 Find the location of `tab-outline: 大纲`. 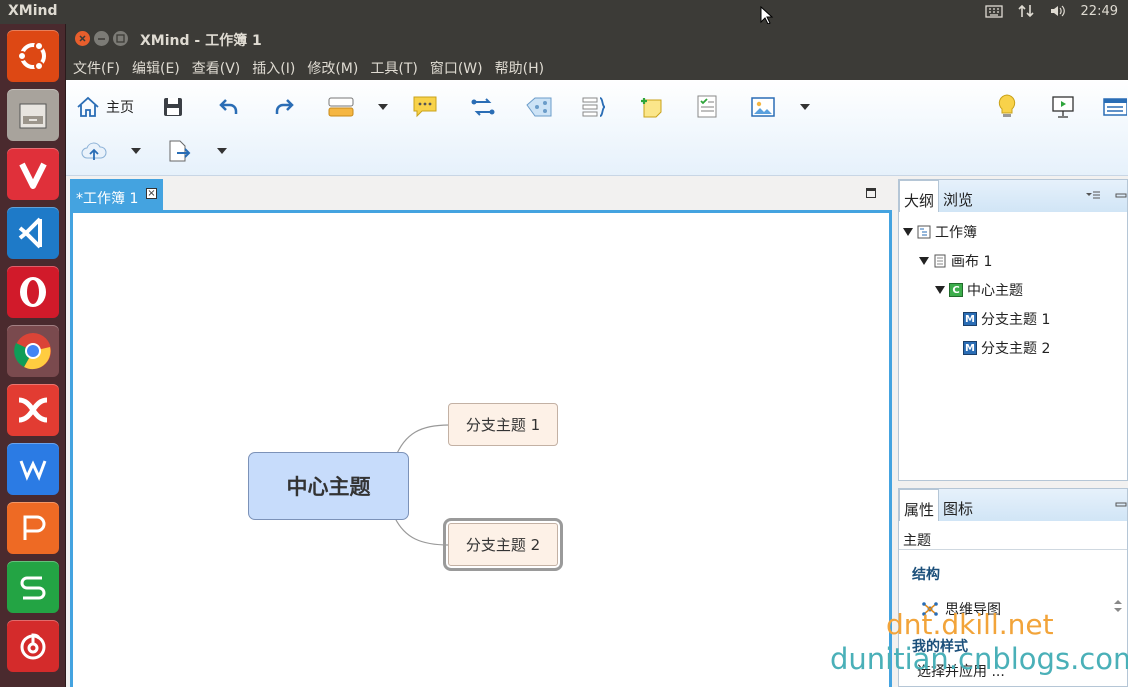

tab-outline: 大纲 is located at coordinates (919, 196).